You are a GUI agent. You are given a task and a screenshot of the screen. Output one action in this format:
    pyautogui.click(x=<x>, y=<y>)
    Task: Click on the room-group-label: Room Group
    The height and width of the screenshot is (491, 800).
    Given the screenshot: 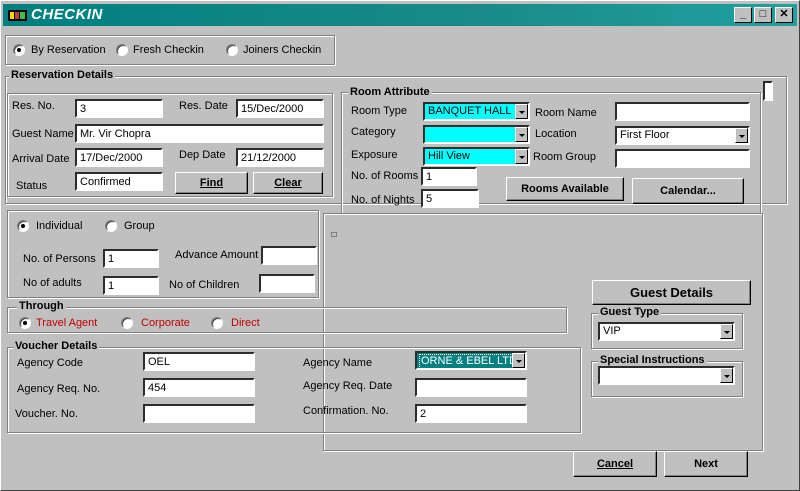 What is the action you would take?
    pyautogui.click(x=564, y=157)
    